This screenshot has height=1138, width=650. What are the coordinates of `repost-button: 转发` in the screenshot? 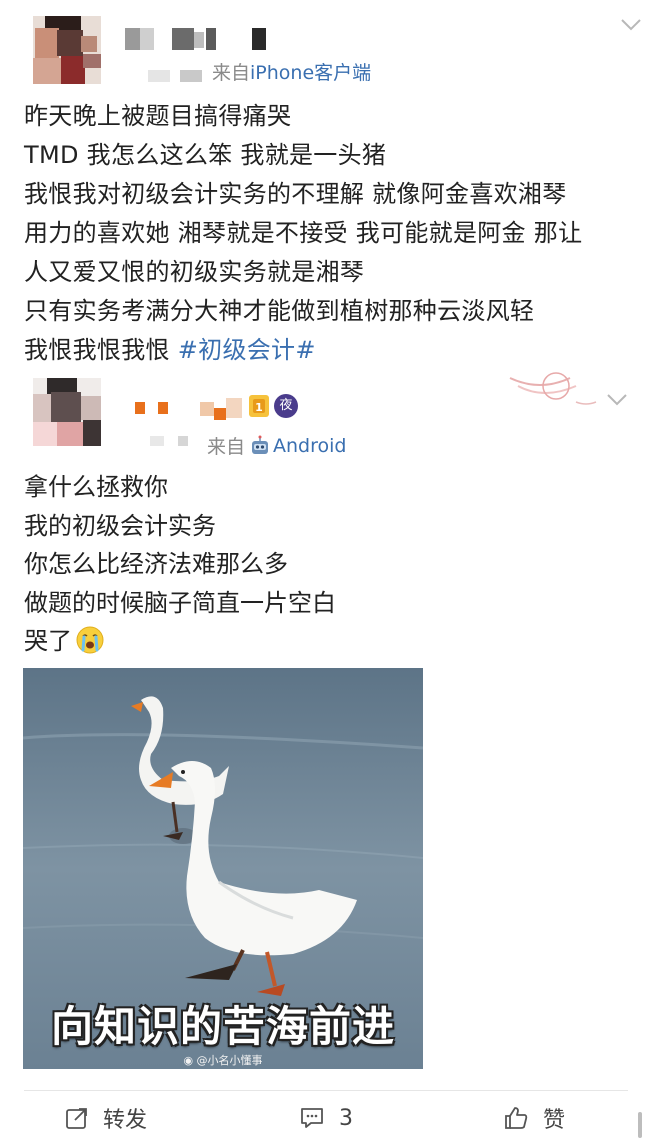 It's located at (106, 1118).